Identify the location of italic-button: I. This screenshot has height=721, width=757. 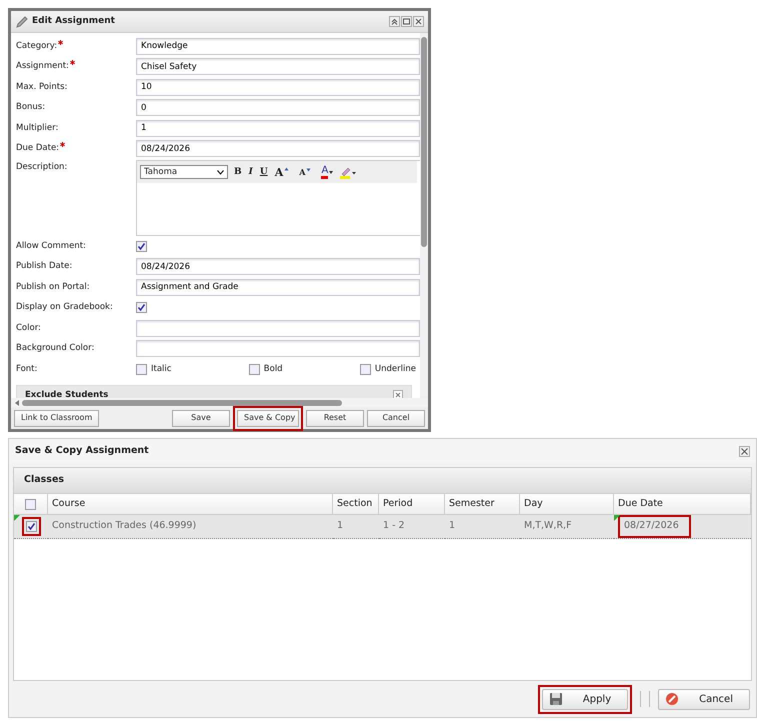
(251, 172).